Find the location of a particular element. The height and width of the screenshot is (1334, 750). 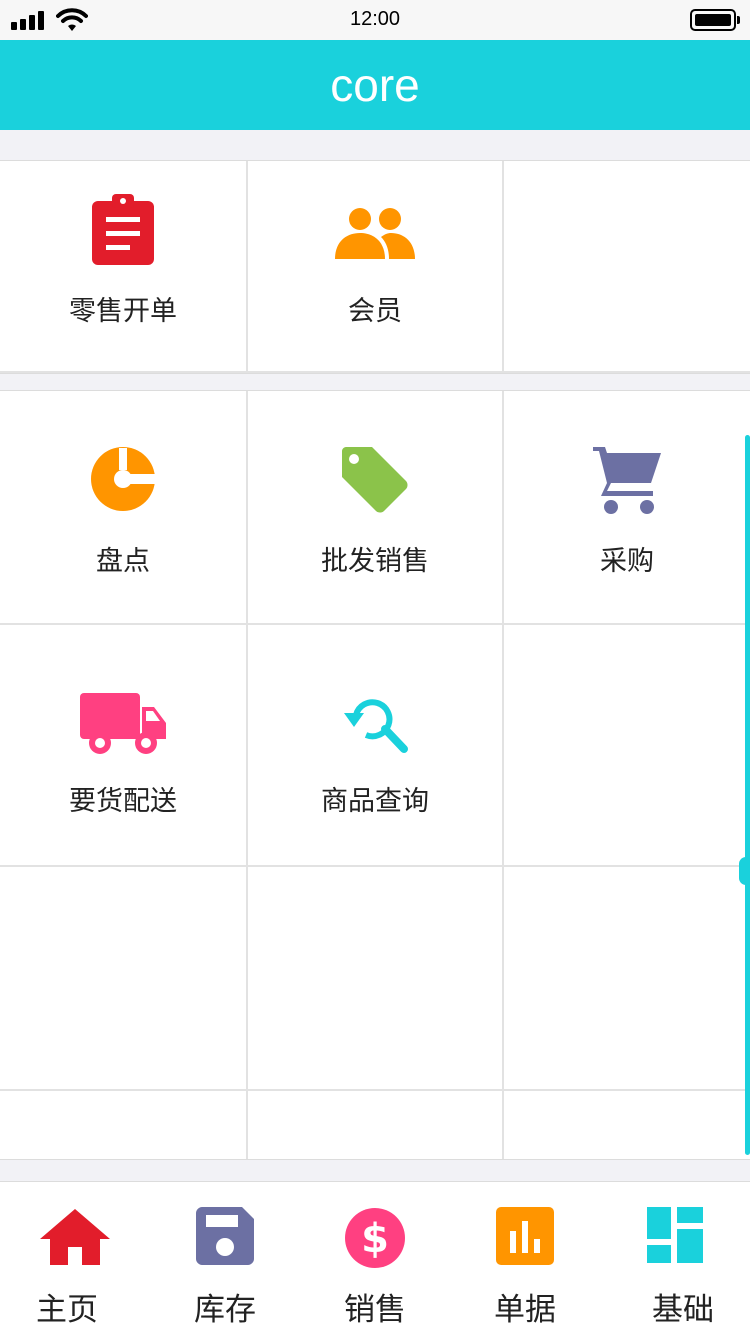

tab-sales: $ 销售 is located at coordinates (375, 1258).